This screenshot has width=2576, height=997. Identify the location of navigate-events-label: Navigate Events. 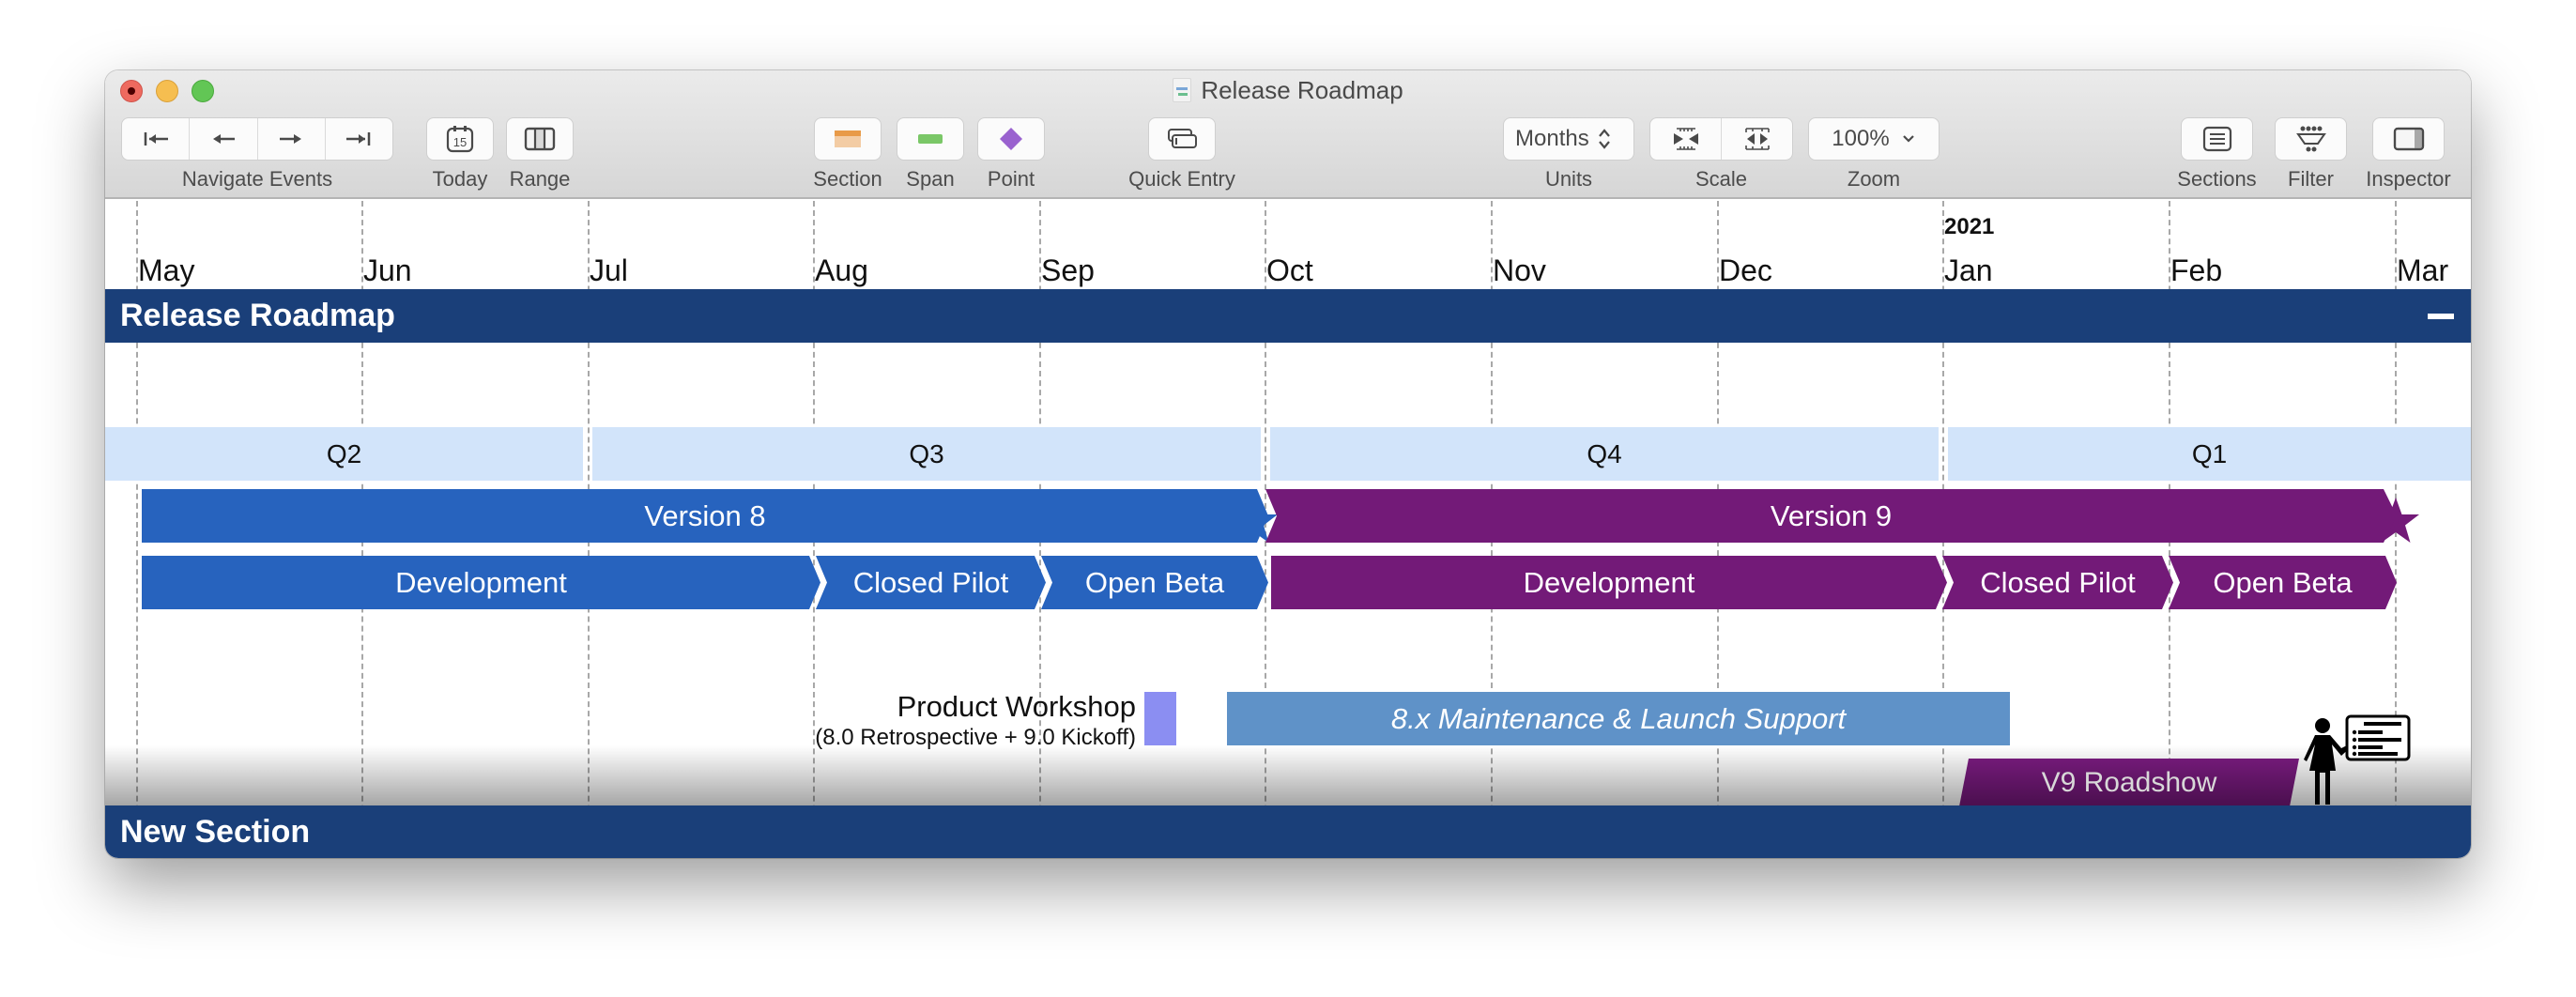
(257, 179).